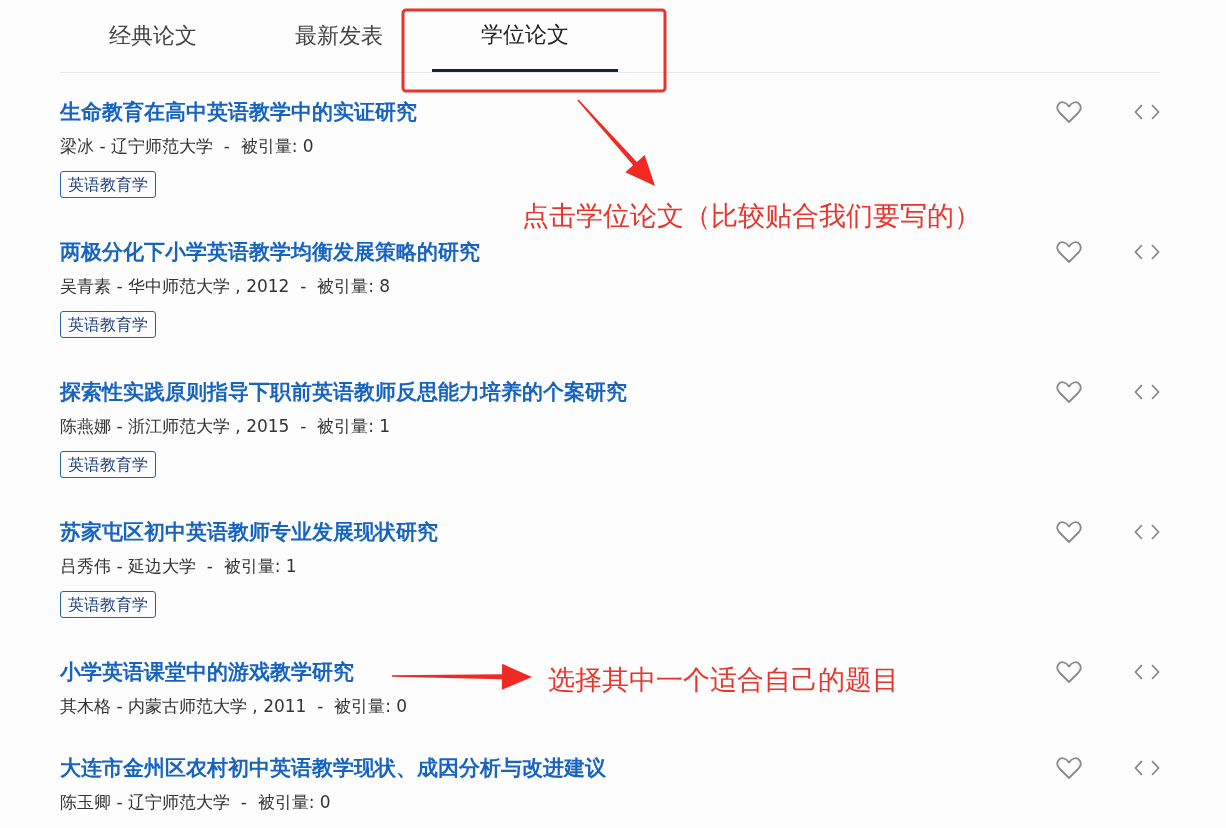 Image resolution: width=1226 pixels, height=828 pixels. I want to click on paper-meta: 陈燕娜 - 浙江师范大学 , 2015 - 被引量: 1, so click(225, 426).